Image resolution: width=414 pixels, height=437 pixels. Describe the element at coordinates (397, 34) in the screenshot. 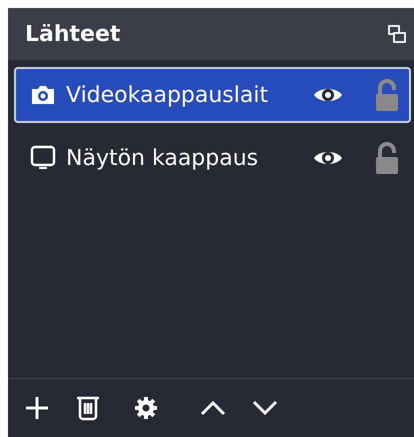

I see `undock-icon` at that location.